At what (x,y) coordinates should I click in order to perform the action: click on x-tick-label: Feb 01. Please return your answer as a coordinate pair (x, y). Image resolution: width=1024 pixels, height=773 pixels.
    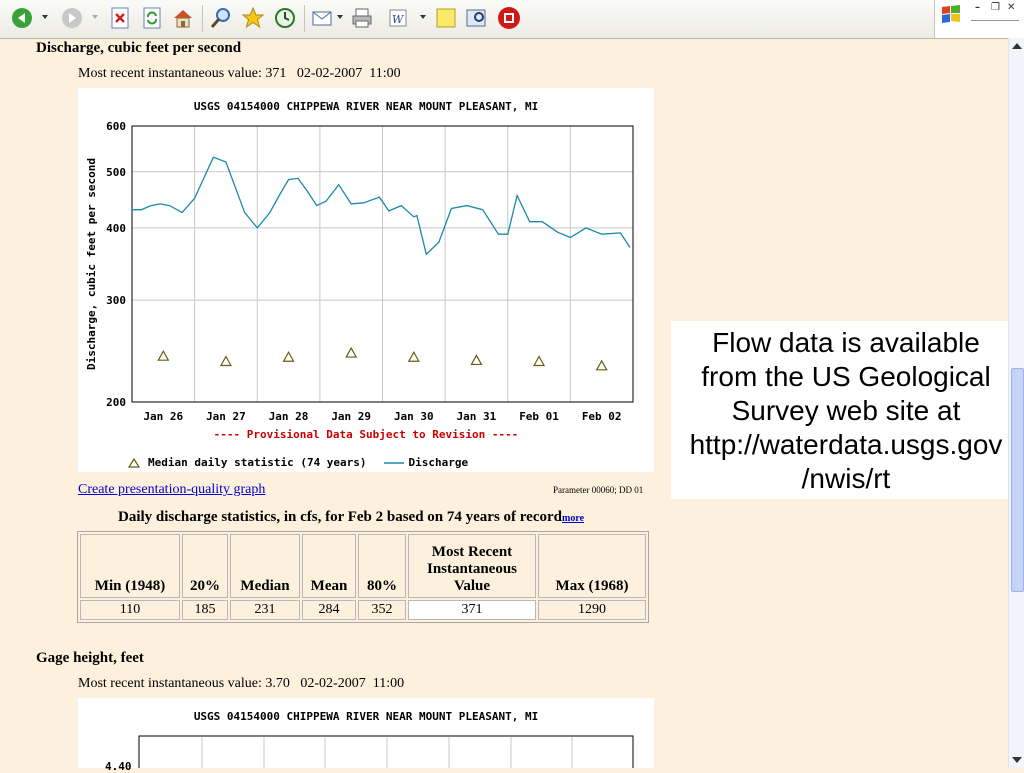
    Looking at the image, I should click on (539, 416).